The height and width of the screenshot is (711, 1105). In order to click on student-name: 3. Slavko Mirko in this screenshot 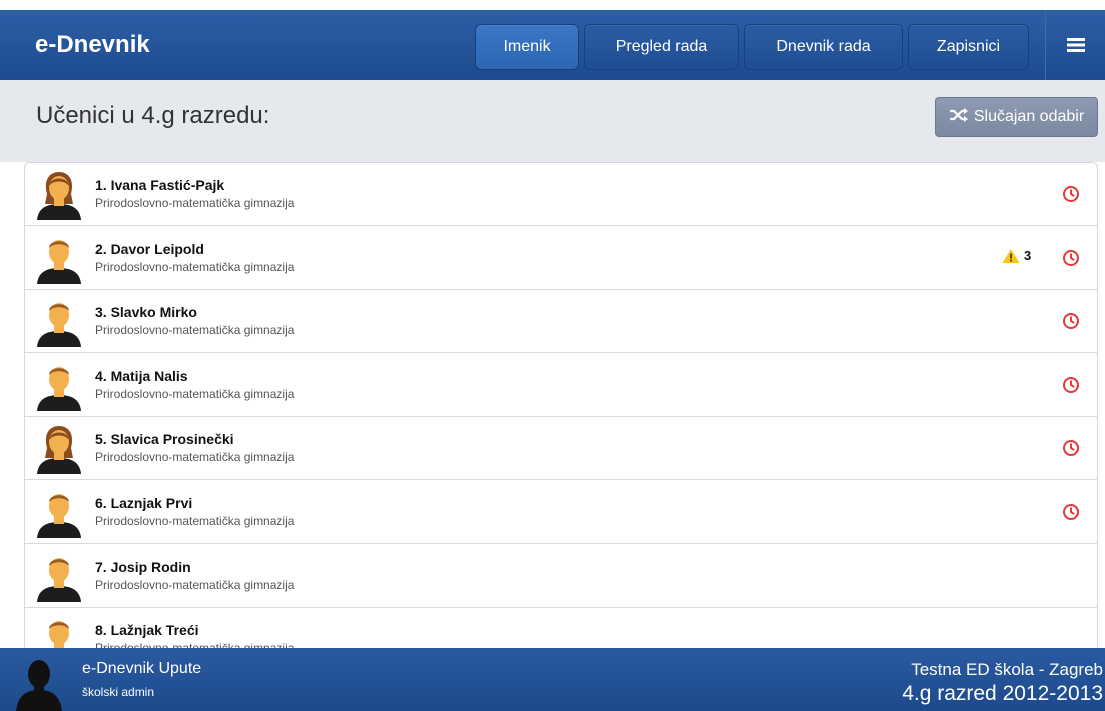, I will do `click(146, 312)`.